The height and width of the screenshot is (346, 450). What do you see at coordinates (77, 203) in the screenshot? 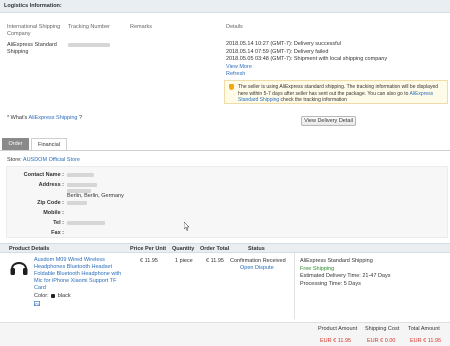
I see `zip-code-redacted` at bounding box center [77, 203].